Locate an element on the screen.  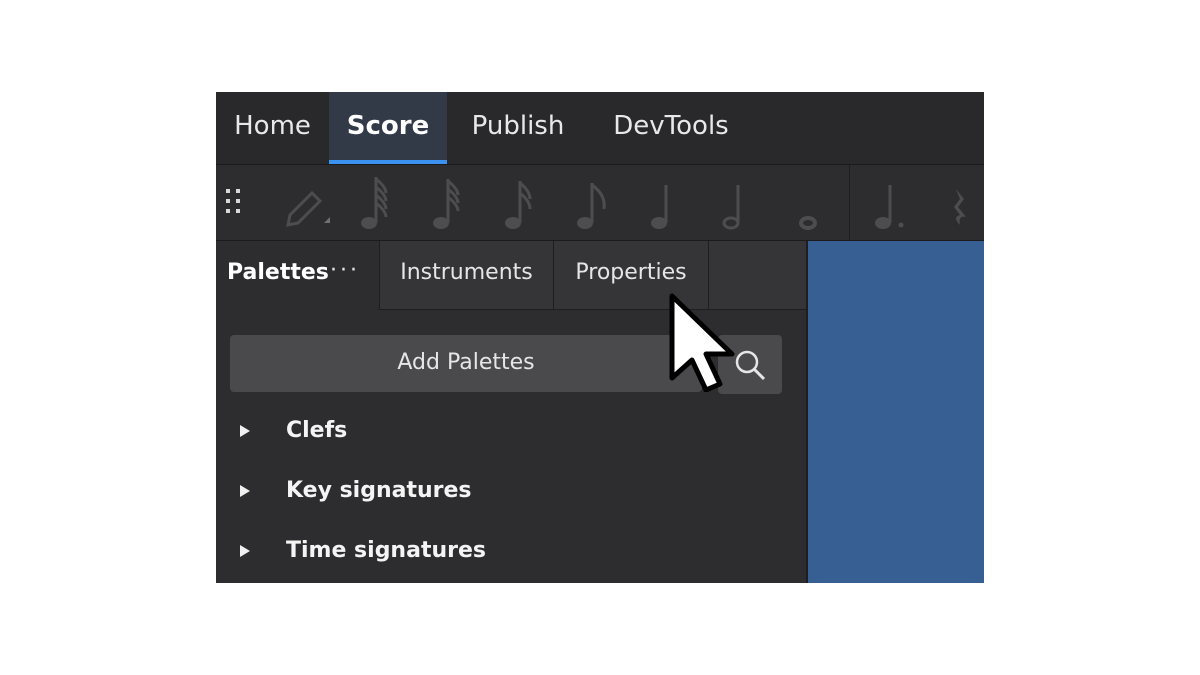
whole-note-icon is located at coordinates (811, 202).